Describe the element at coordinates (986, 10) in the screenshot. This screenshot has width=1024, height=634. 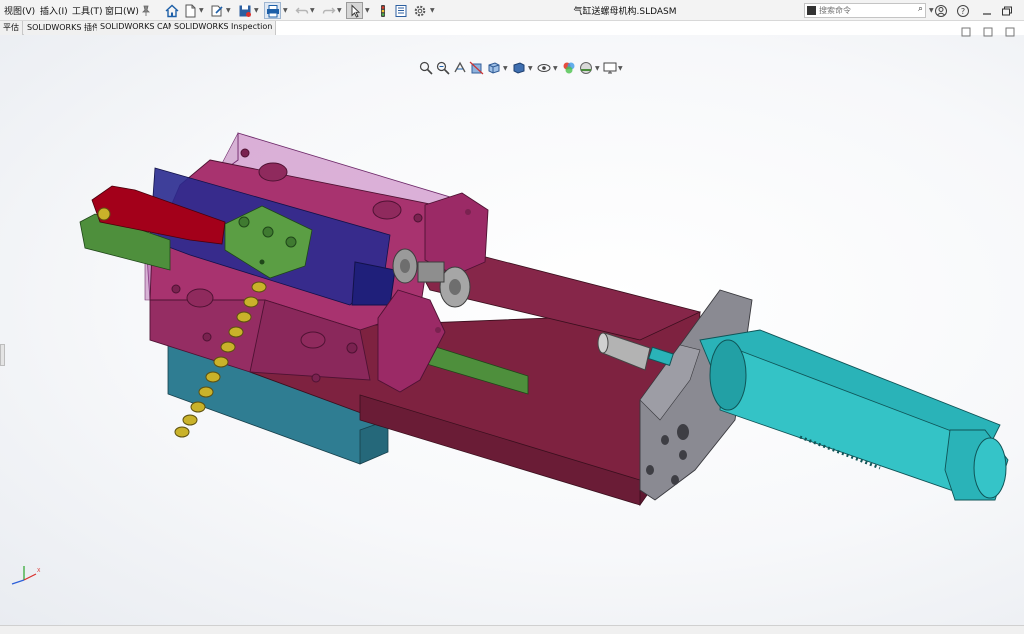
I see `minimize-icon` at that location.